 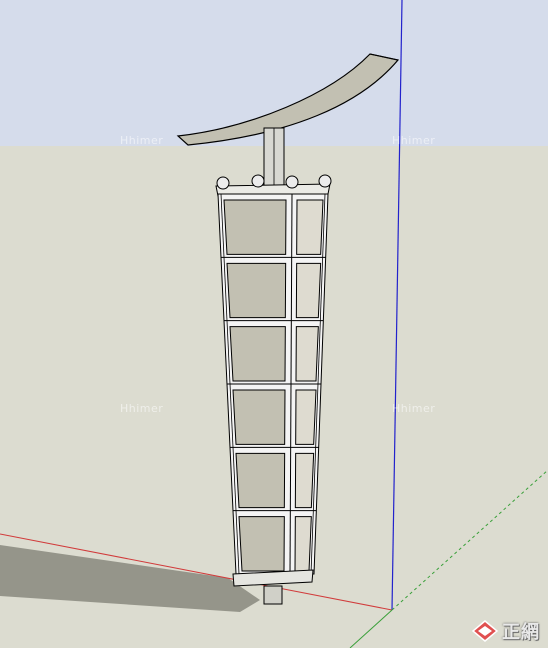 I want to click on brand-watermark: 正網, so click(x=506, y=631).